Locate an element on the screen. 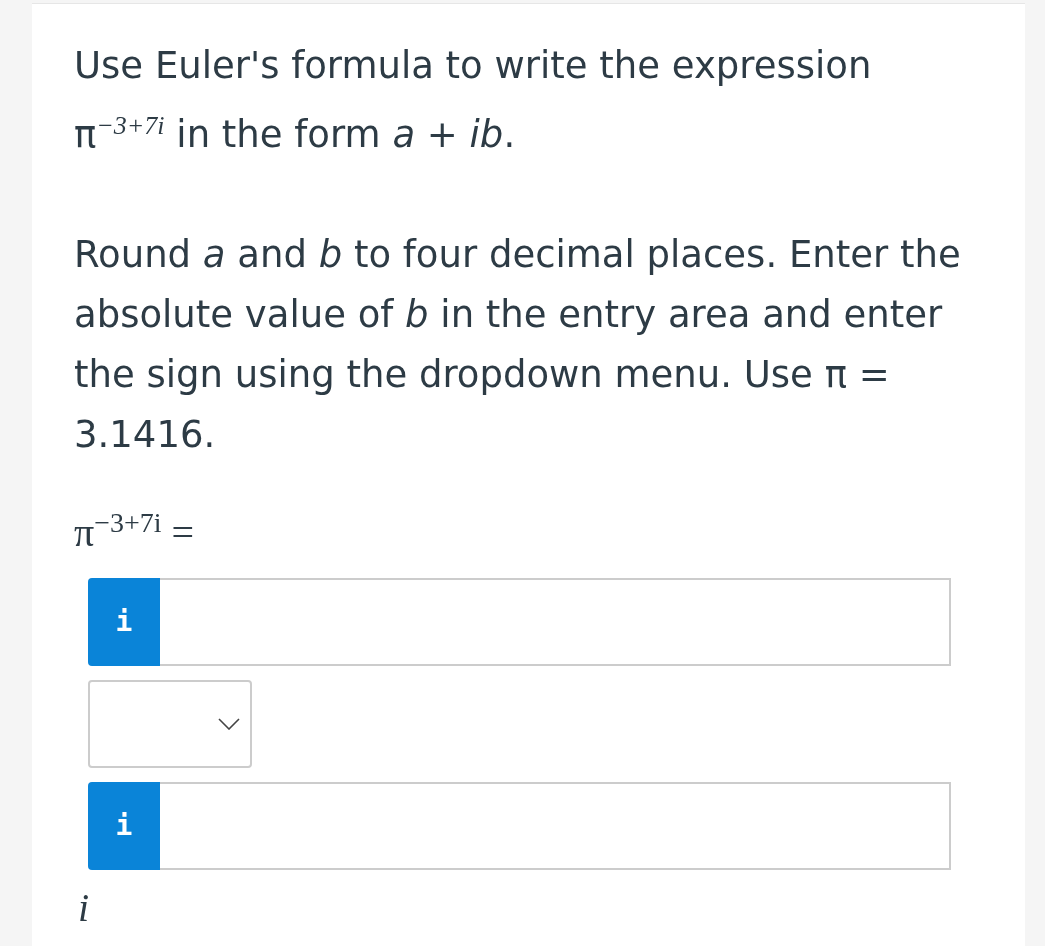  caret-icon is located at coordinates (229, 723).